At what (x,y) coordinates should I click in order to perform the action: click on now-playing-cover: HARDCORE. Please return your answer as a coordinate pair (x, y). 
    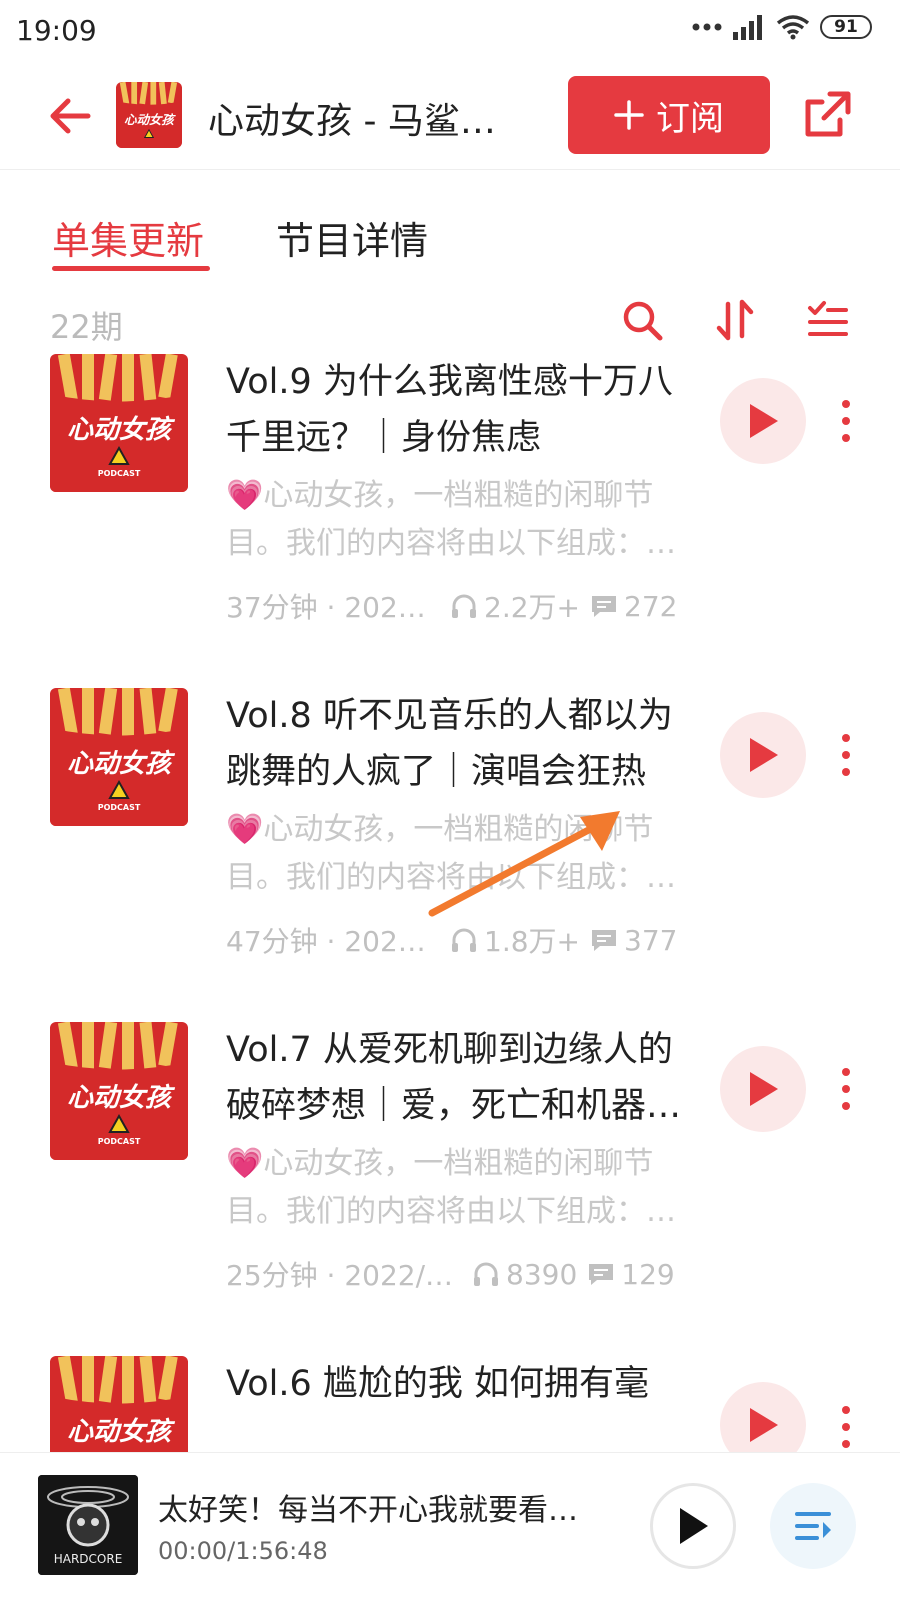
    Looking at the image, I should click on (88, 1525).